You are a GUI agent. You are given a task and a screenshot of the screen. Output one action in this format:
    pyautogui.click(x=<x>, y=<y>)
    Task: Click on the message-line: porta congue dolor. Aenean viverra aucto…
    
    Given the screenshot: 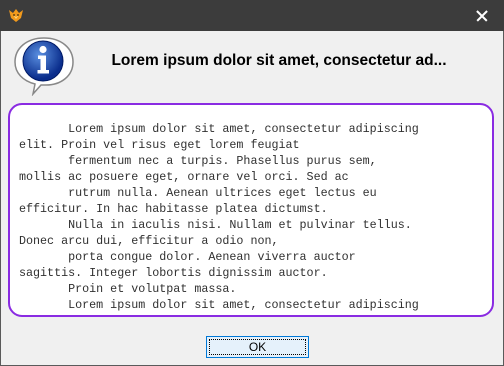 What is the action you would take?
    pyautogui.click(x=187, y=257)
    